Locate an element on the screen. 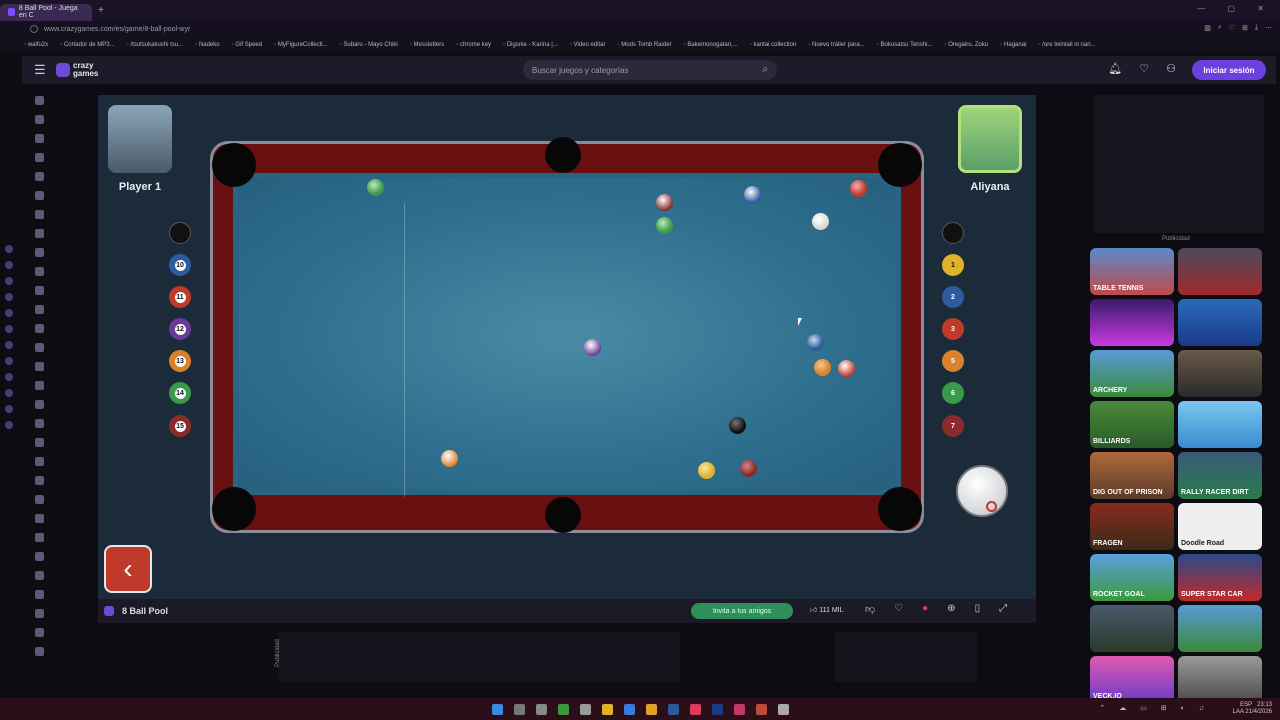 The width and height of the screenshot is (1280, 720). game-thumbnail: TABLE TENNIS is located at coordinates (1132, 271).